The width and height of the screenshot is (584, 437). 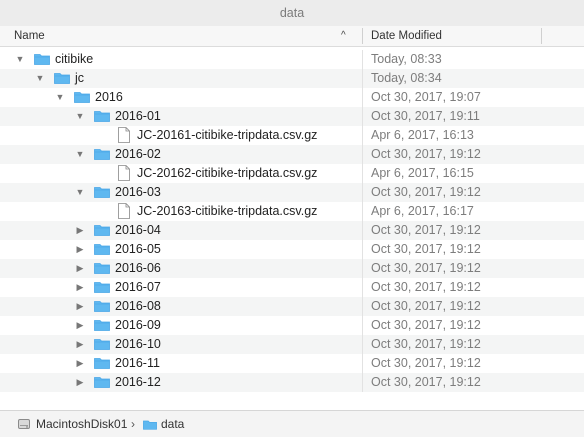 I want to click on folder-row: ▶ 2016-11 Oct 30, 2017, 19:12, so click(x=292, y=363).